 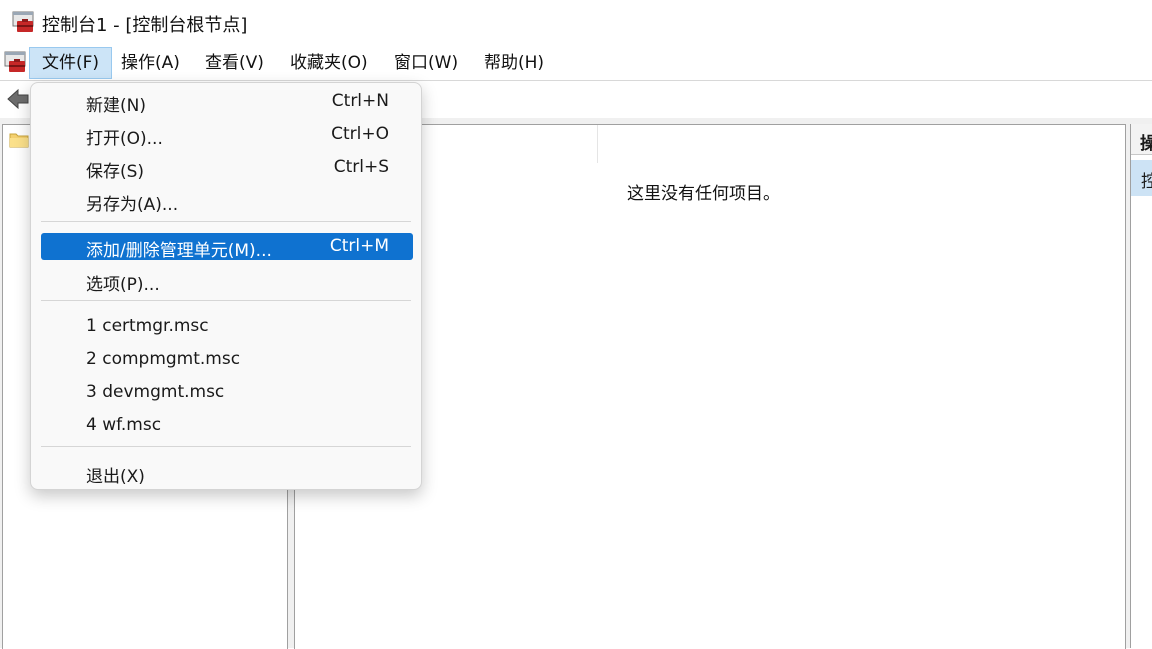 I want to click on menu-item-save: 保存(S) Ctrl+S, so click(x=227, y=168).